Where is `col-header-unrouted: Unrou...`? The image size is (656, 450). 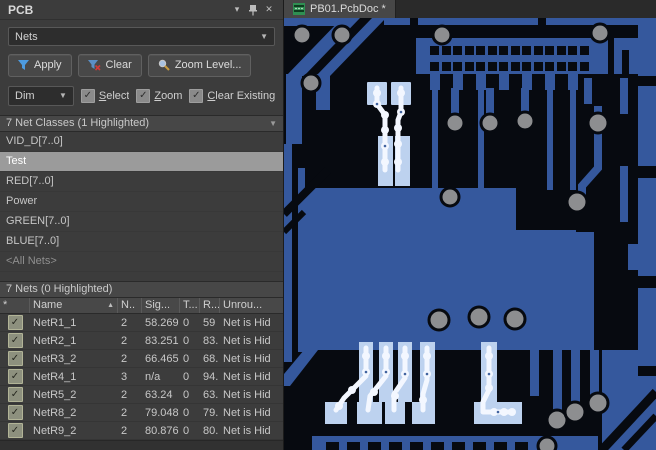 col-header-unrouted: Unrou... is located at coordinates (251, 306).